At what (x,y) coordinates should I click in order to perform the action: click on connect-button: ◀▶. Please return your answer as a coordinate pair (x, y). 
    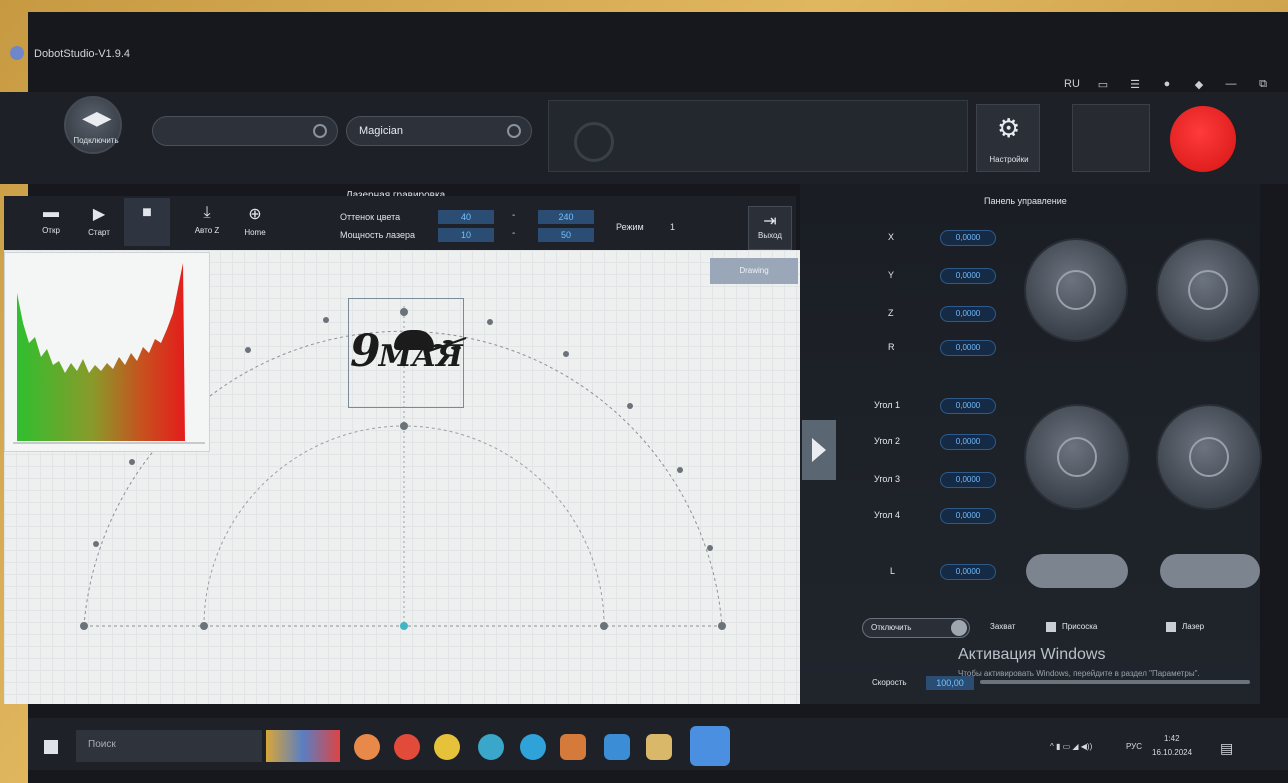
    Looking at the image, I should click on (93, 125).